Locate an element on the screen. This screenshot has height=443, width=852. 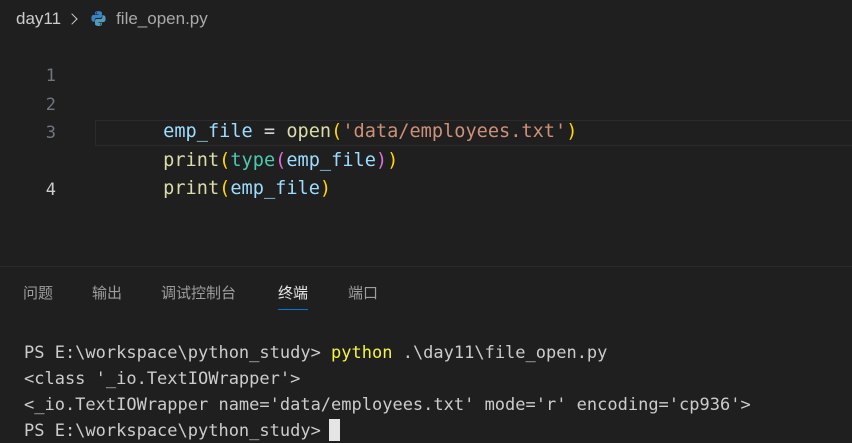
code-content: print(emp_file) is located at coordinates (213, 189).